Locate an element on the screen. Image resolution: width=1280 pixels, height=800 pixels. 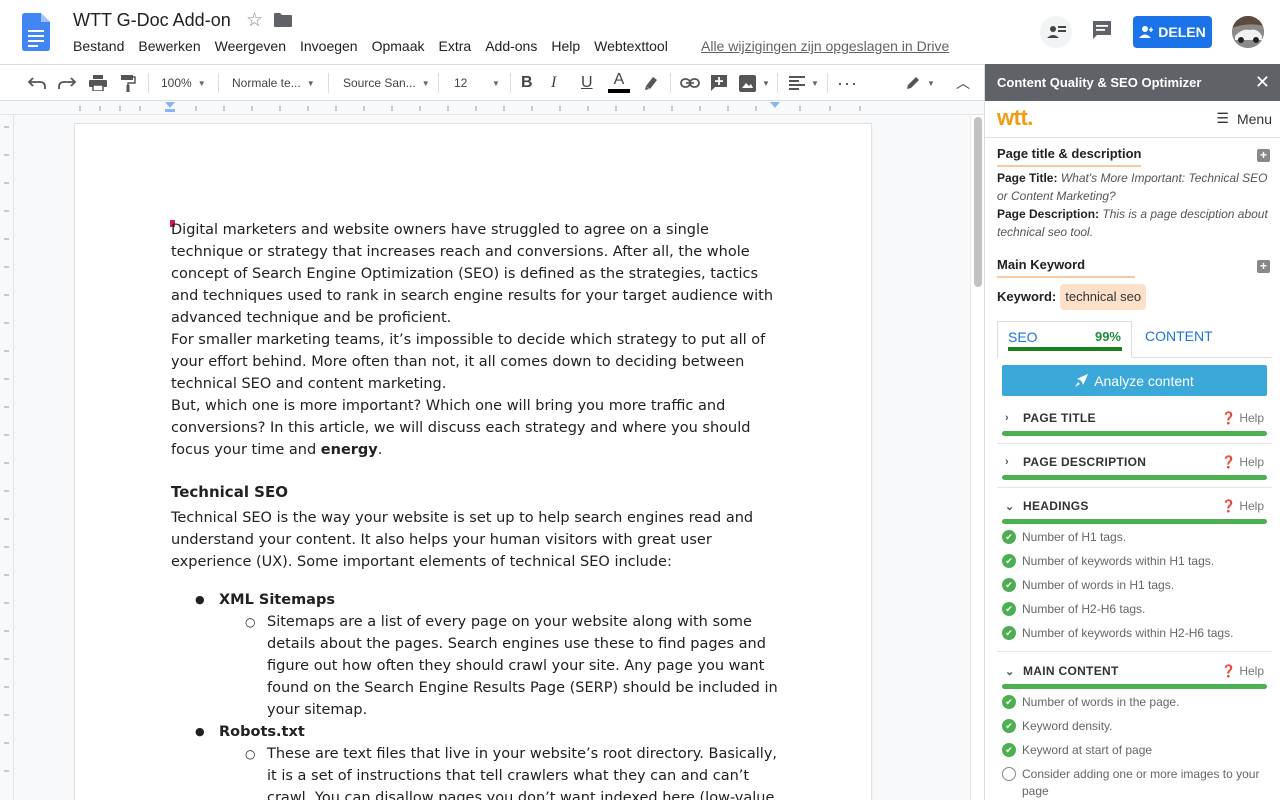
menu-extra: Extra is located at coordinates (455, 46).